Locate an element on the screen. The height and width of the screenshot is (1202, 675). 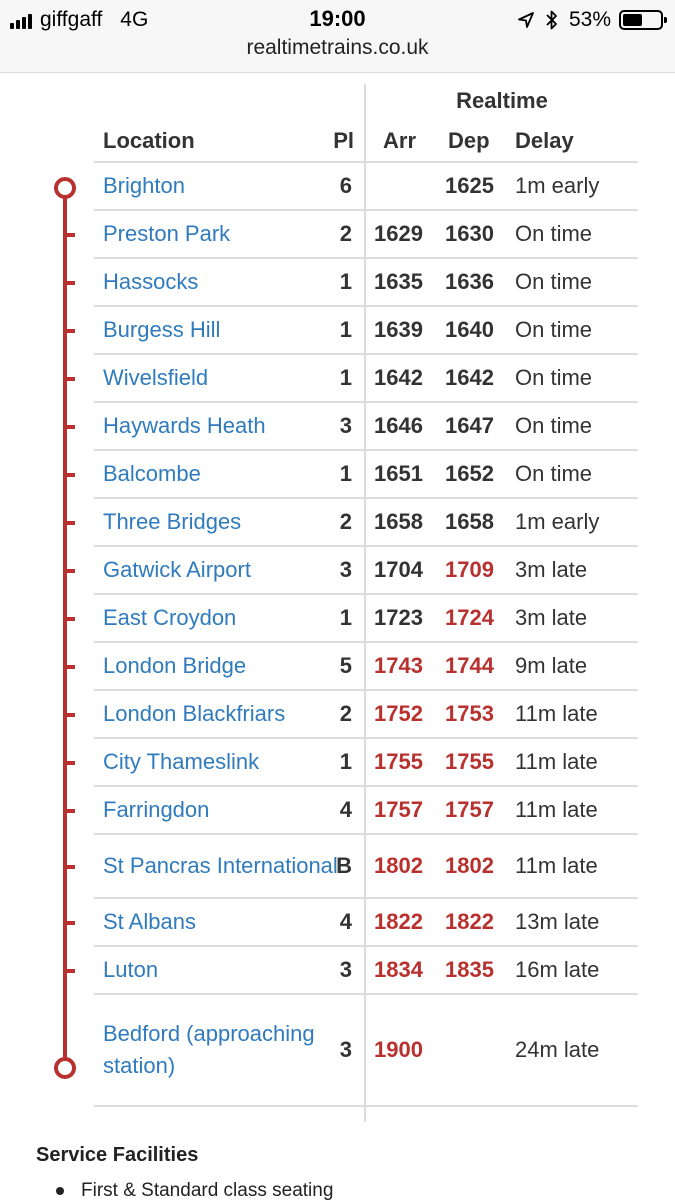
table-row: Haywards Heath 3 1646 1647 On time is located at coordinates (337, 427).